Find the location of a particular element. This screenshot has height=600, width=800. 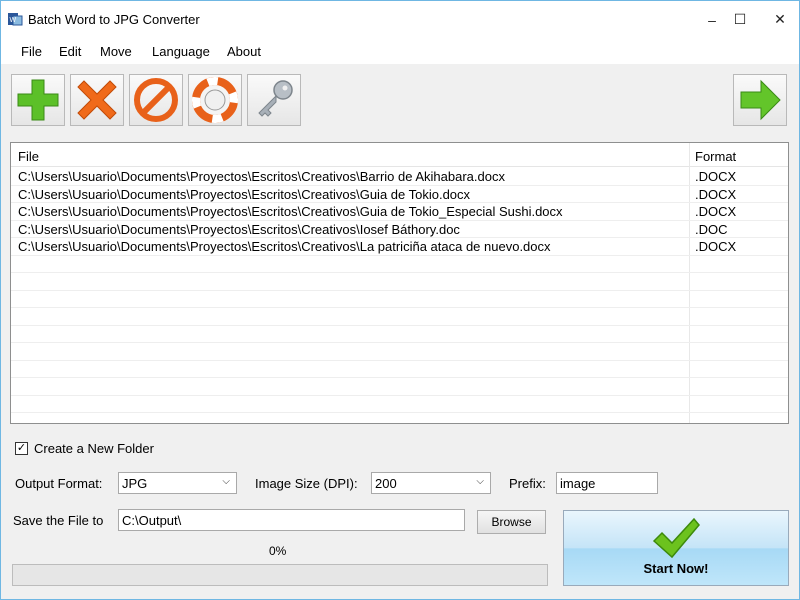

toolbar is located at coordinates (400, 99).